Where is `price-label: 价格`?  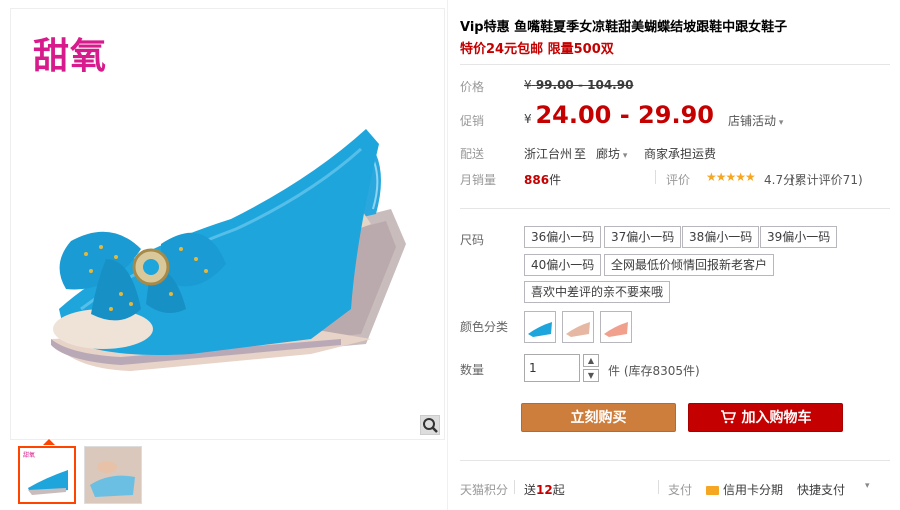
price-label: 价格 is located at coordinates (472, 87).